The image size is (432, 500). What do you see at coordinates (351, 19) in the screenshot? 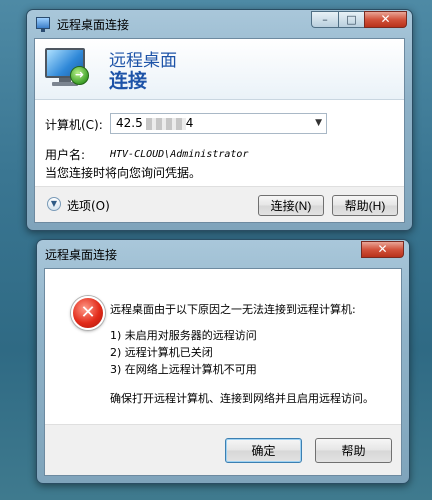
I see `maximize-button: □` at bounding box center [351, 19].